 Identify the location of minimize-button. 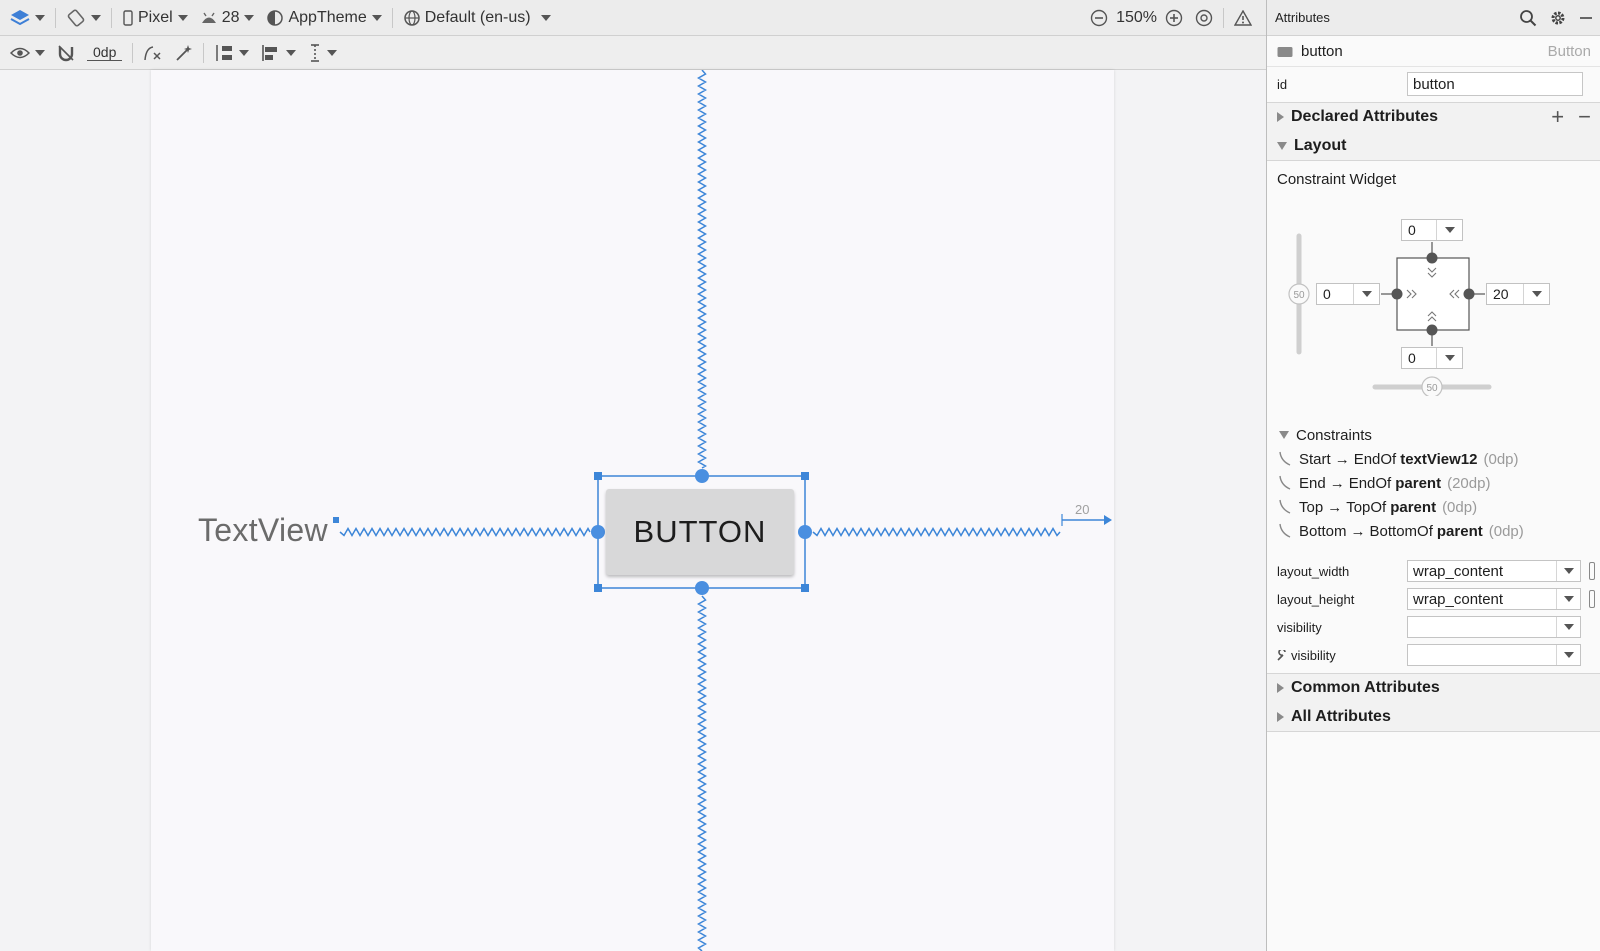
(1586, 18).